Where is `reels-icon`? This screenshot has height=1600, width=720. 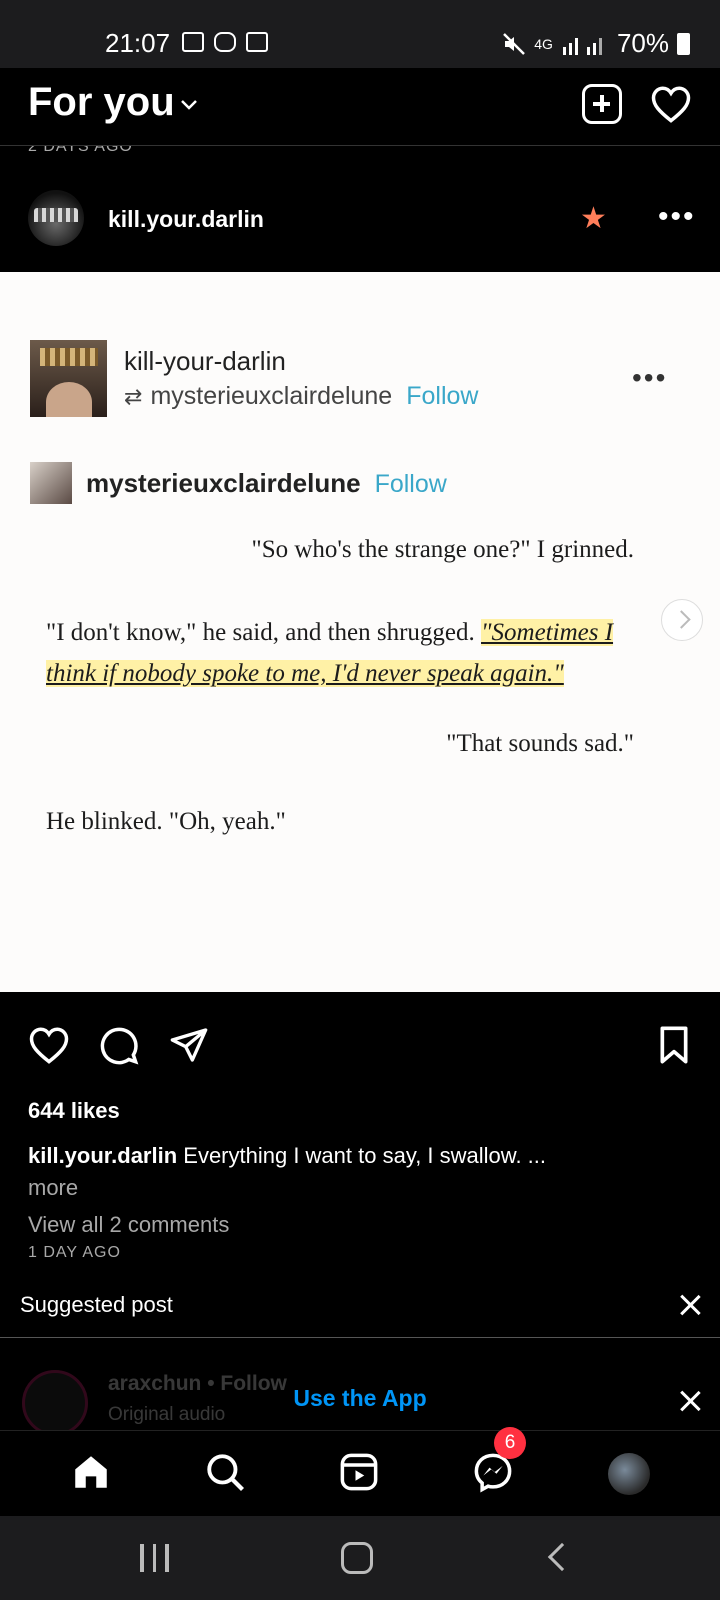
reels-icon is located at coordinates (359, 1472).